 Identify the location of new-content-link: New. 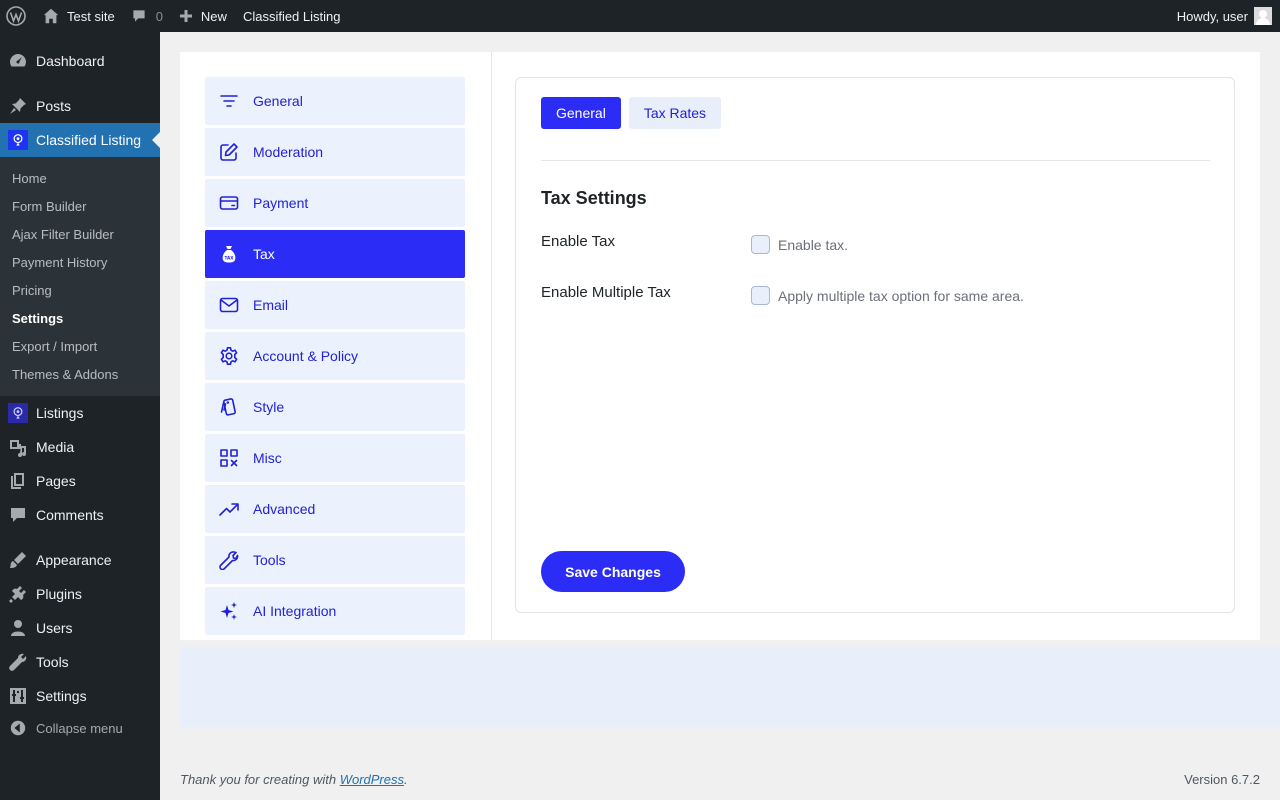
(203, 16).